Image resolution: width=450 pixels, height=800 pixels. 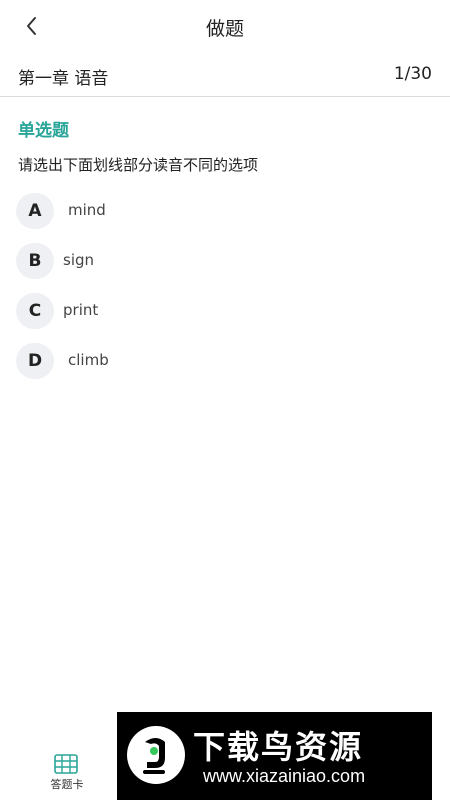 I want to click on page-title: 做题, so click(x=224, y=29).